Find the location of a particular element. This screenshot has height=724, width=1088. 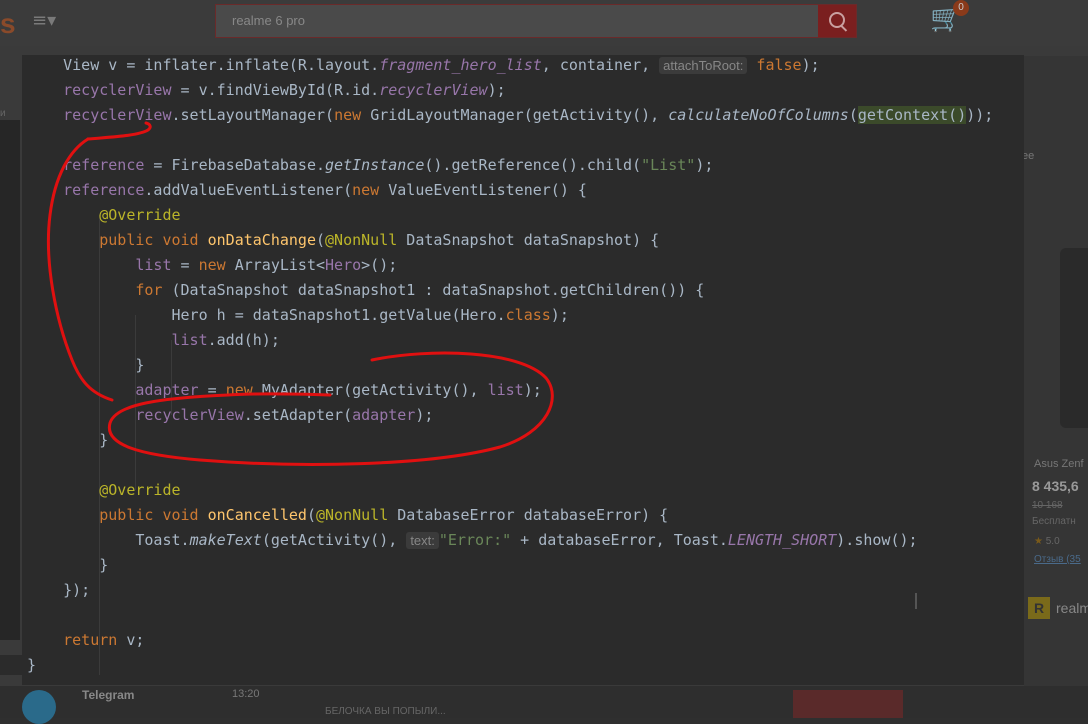

annotation-circle-stroke is located at coordinates (330, 408).